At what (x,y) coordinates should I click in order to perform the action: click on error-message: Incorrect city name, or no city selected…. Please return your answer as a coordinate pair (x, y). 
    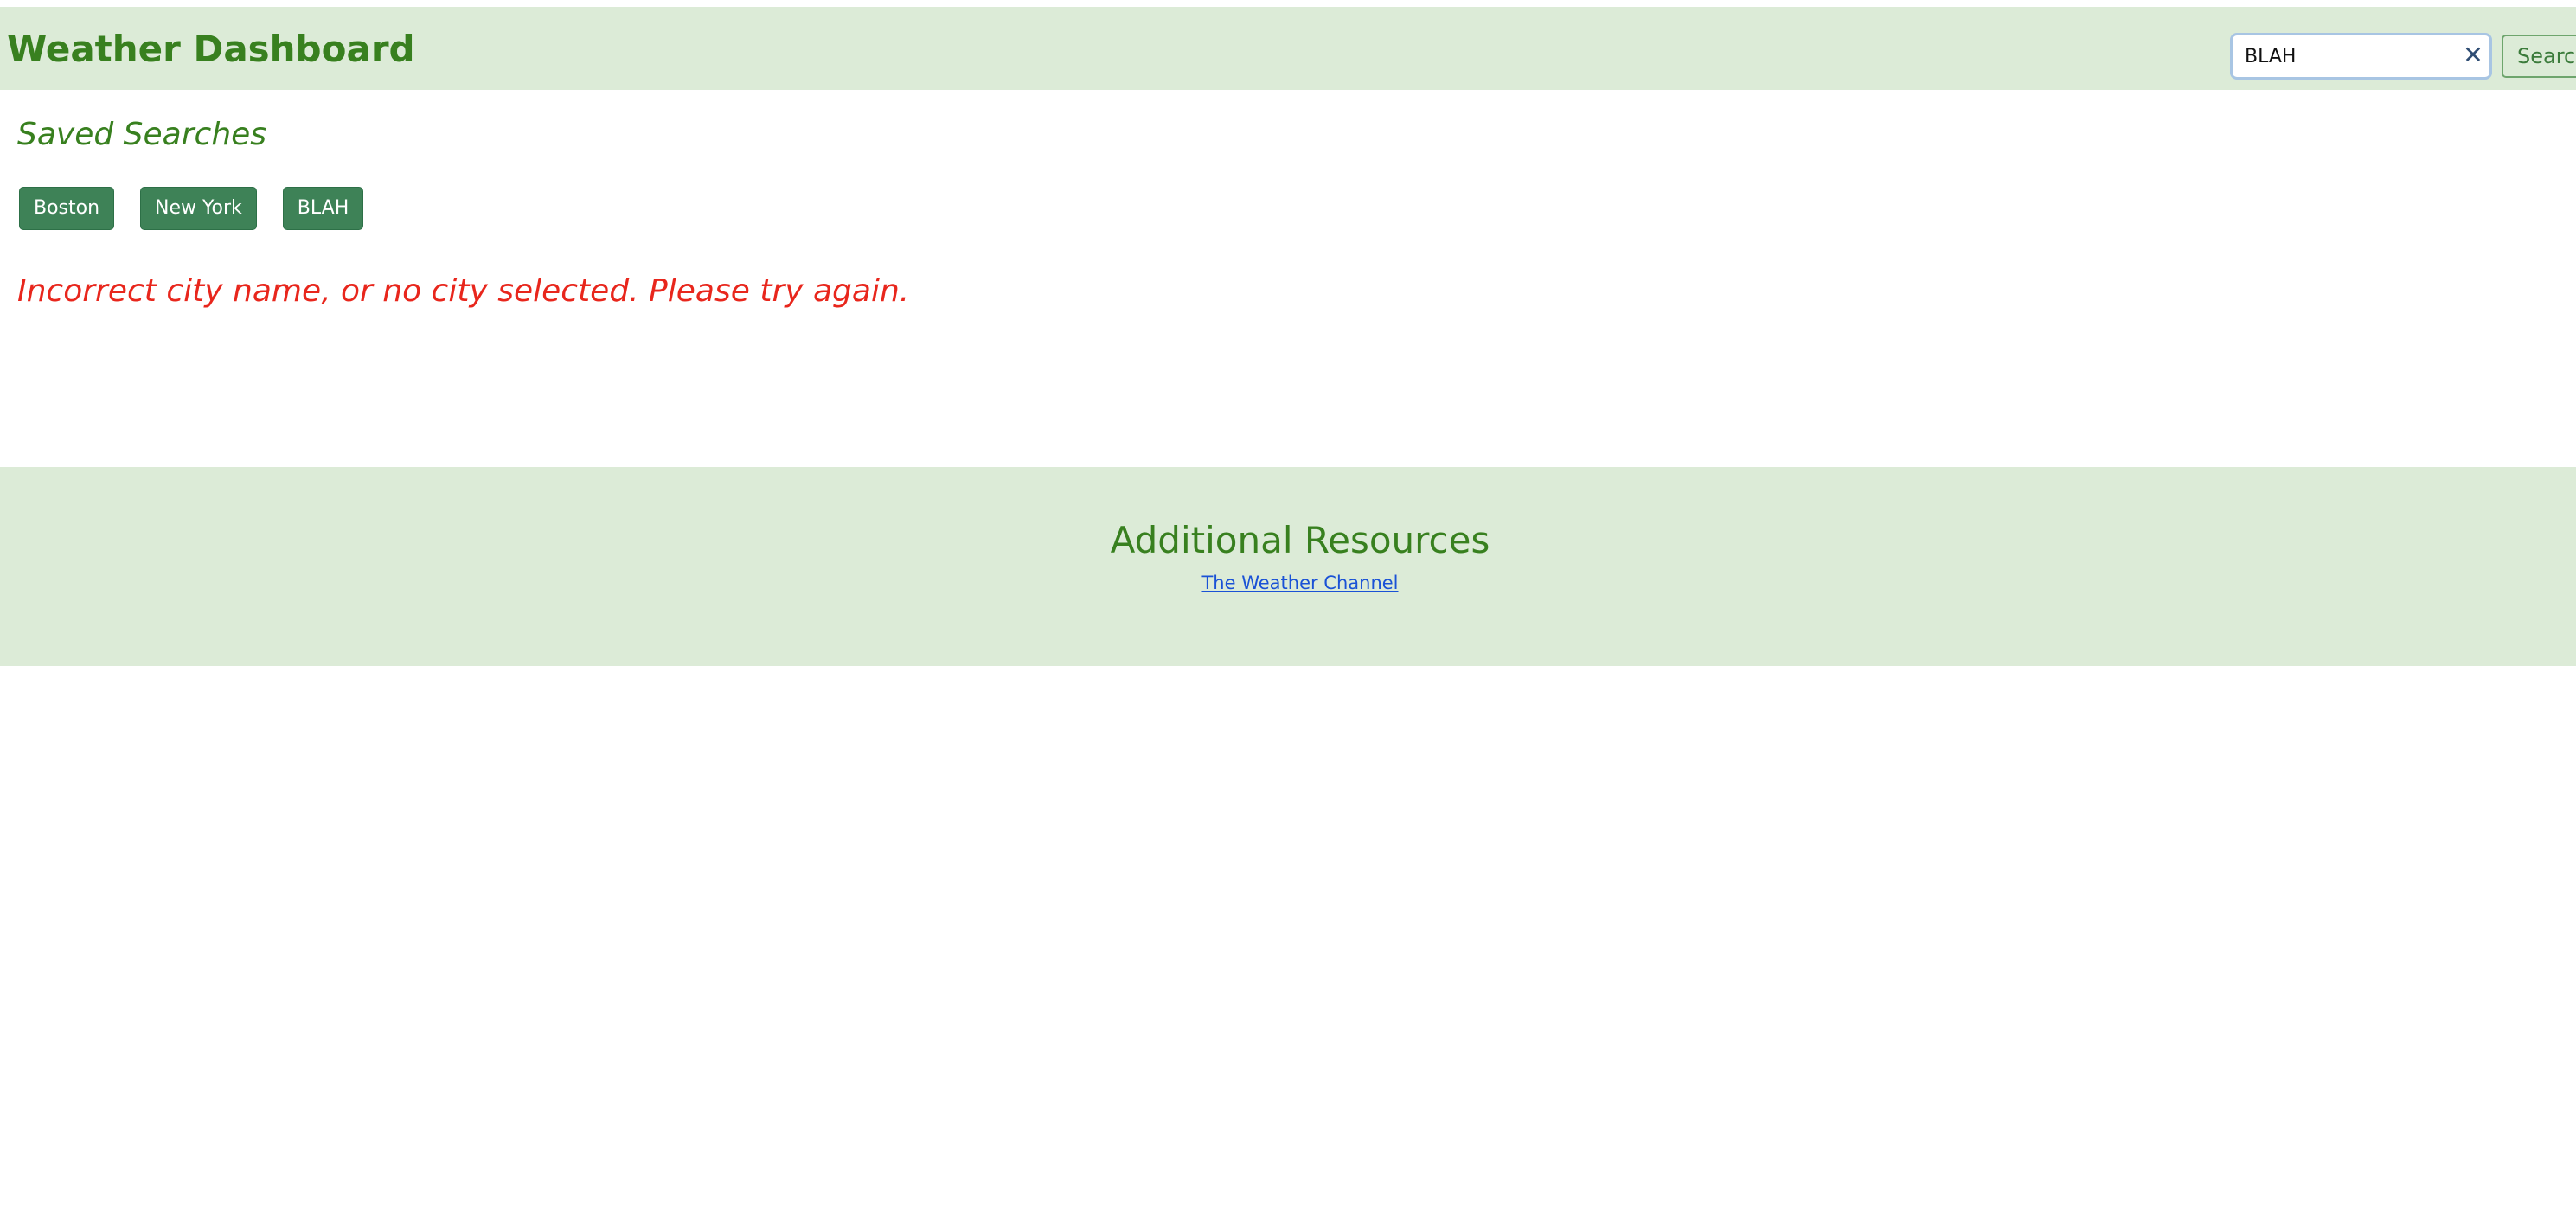
    Looking at the image, I should click on (464, 291).